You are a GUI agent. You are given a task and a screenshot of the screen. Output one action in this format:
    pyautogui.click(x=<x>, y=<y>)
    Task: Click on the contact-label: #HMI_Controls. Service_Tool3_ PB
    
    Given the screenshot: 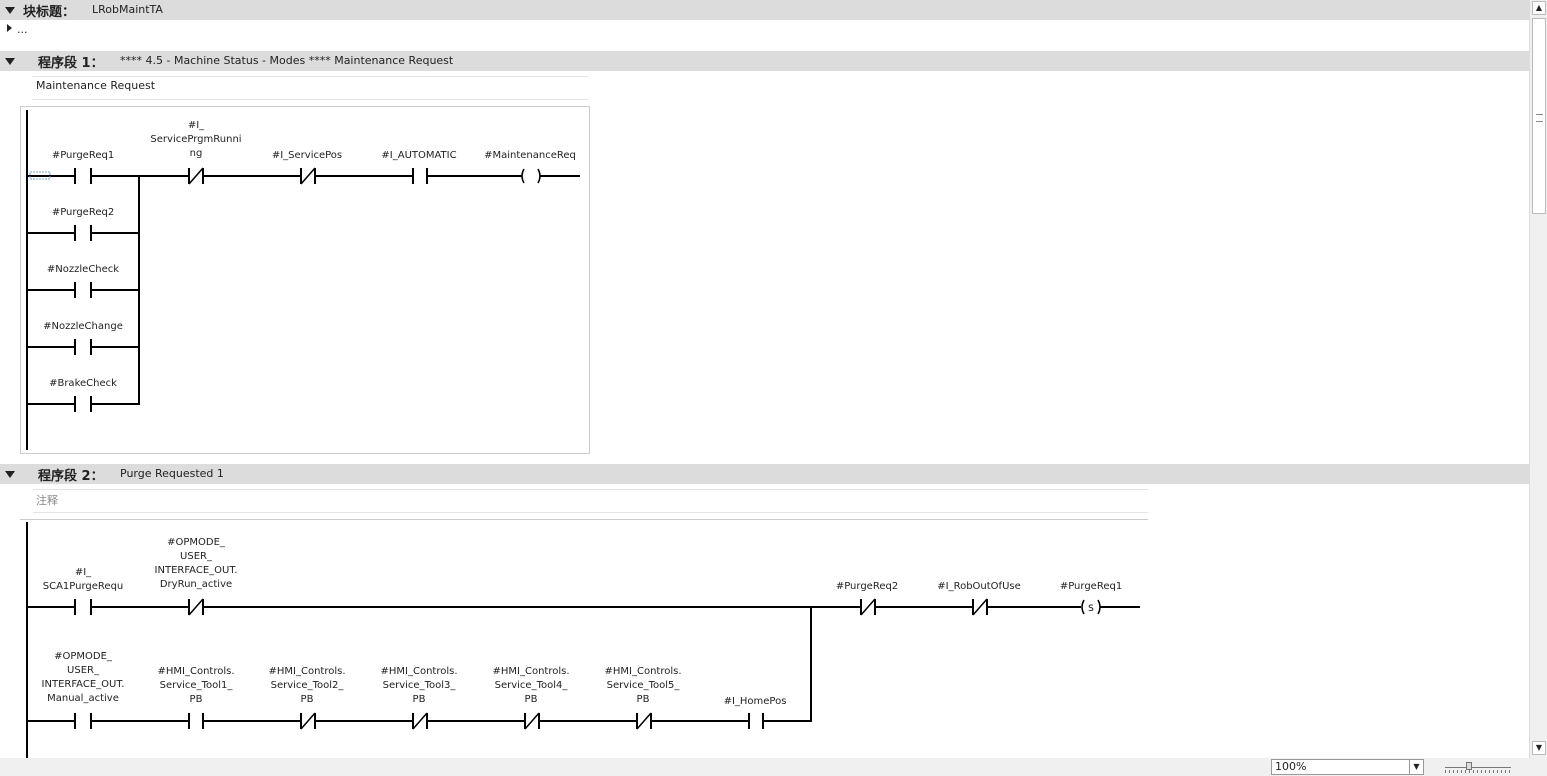 What is the action you would take?
    pyautogui.click(x=418, y=686)
    